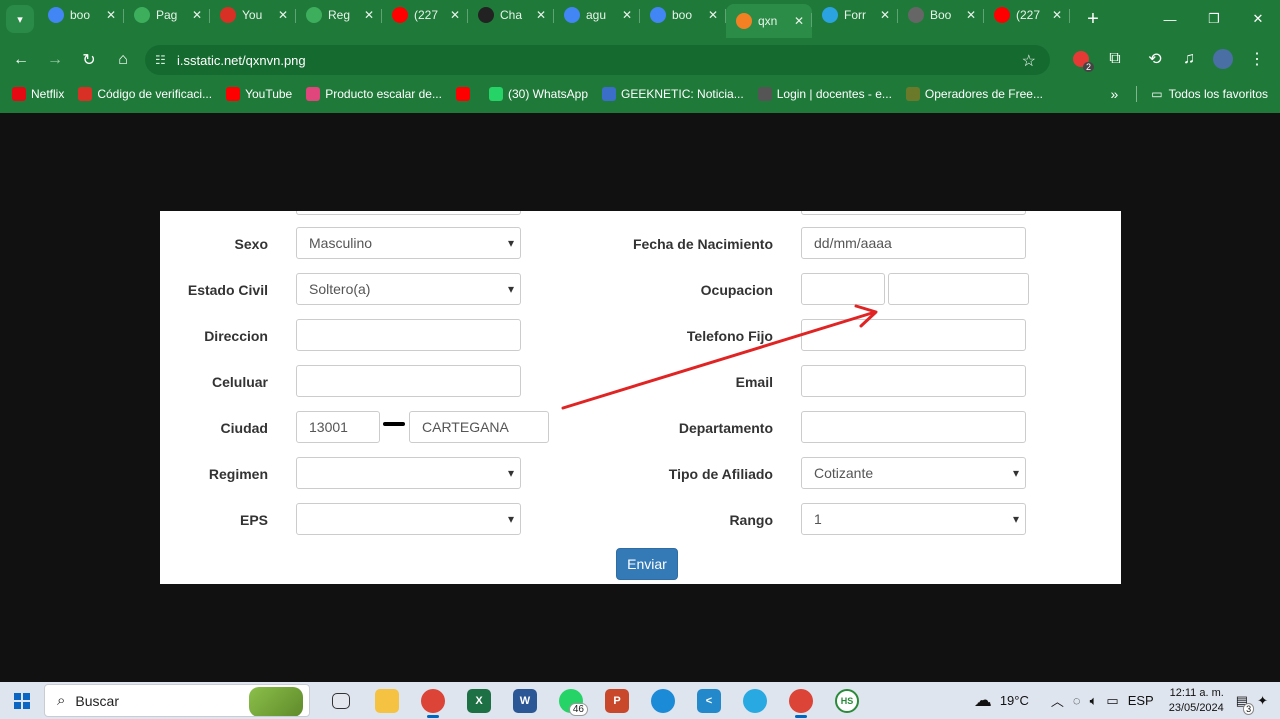 The width and height of the screenshot is (1280, 719). I want to click on task-view-icon, so click(341, 700).